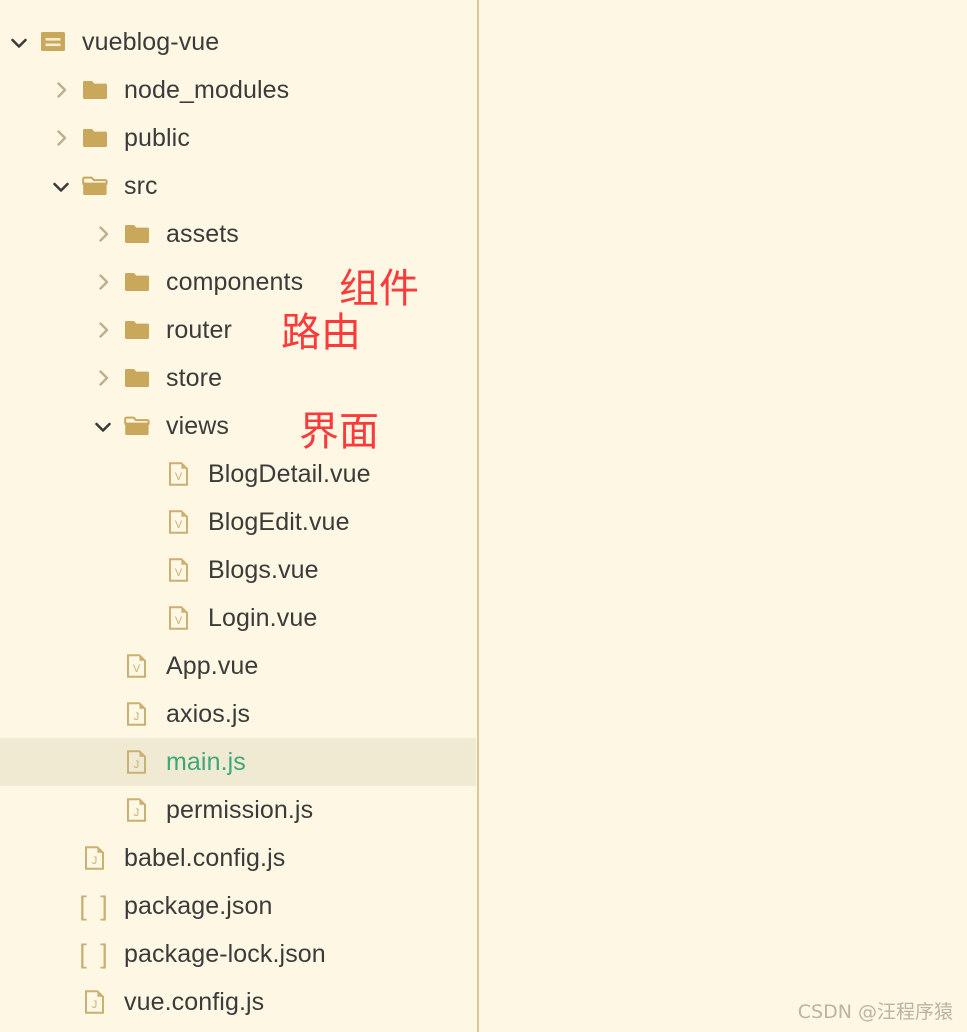 This screenshot has width=967, height=1032. What do you see at coordinates (208, 714) in the screenshot?
I see `tree-row-label: axios.js` at bounding box center [208, 714].